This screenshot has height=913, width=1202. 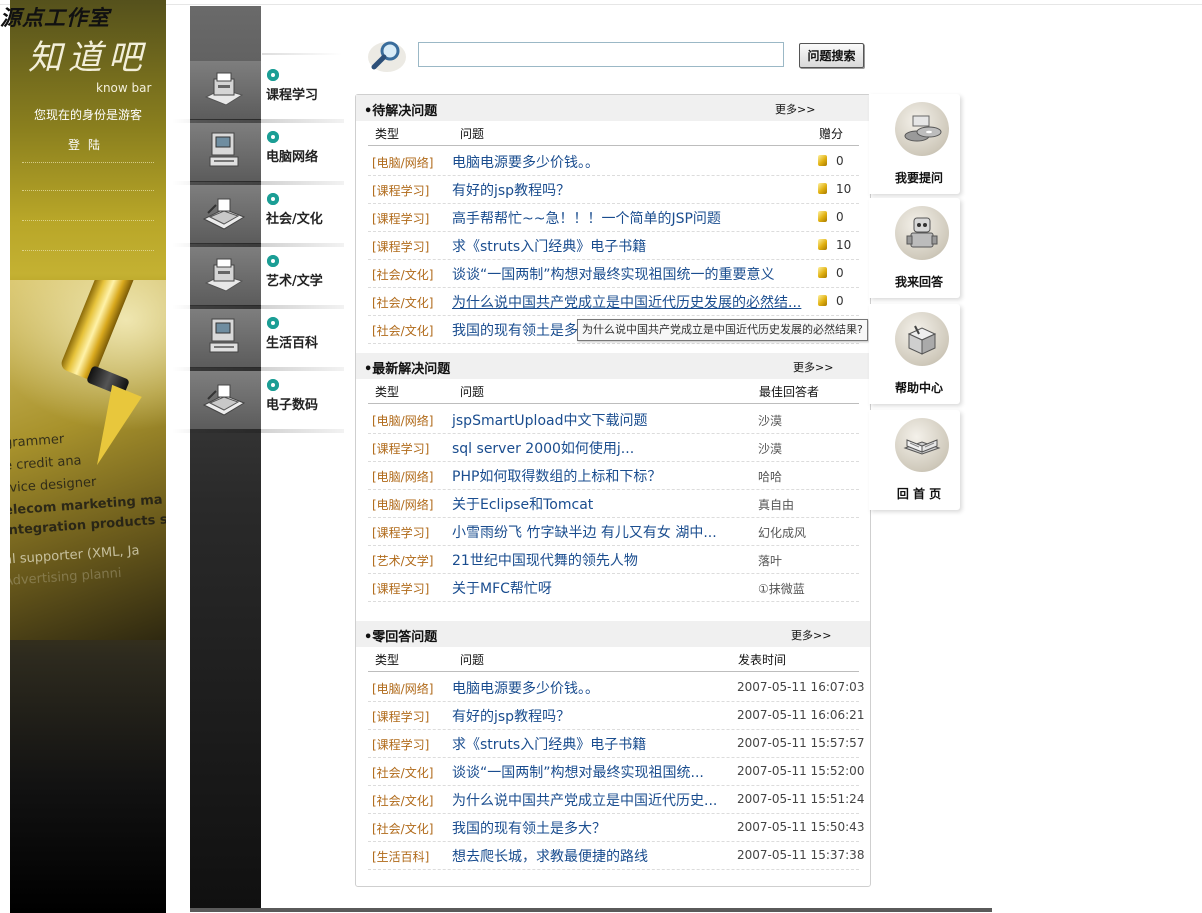 What do you see at coordinates (258, 402) in the screenshot?
I see `category-item-digital: 电子数码` at bounding box center [258, 402].